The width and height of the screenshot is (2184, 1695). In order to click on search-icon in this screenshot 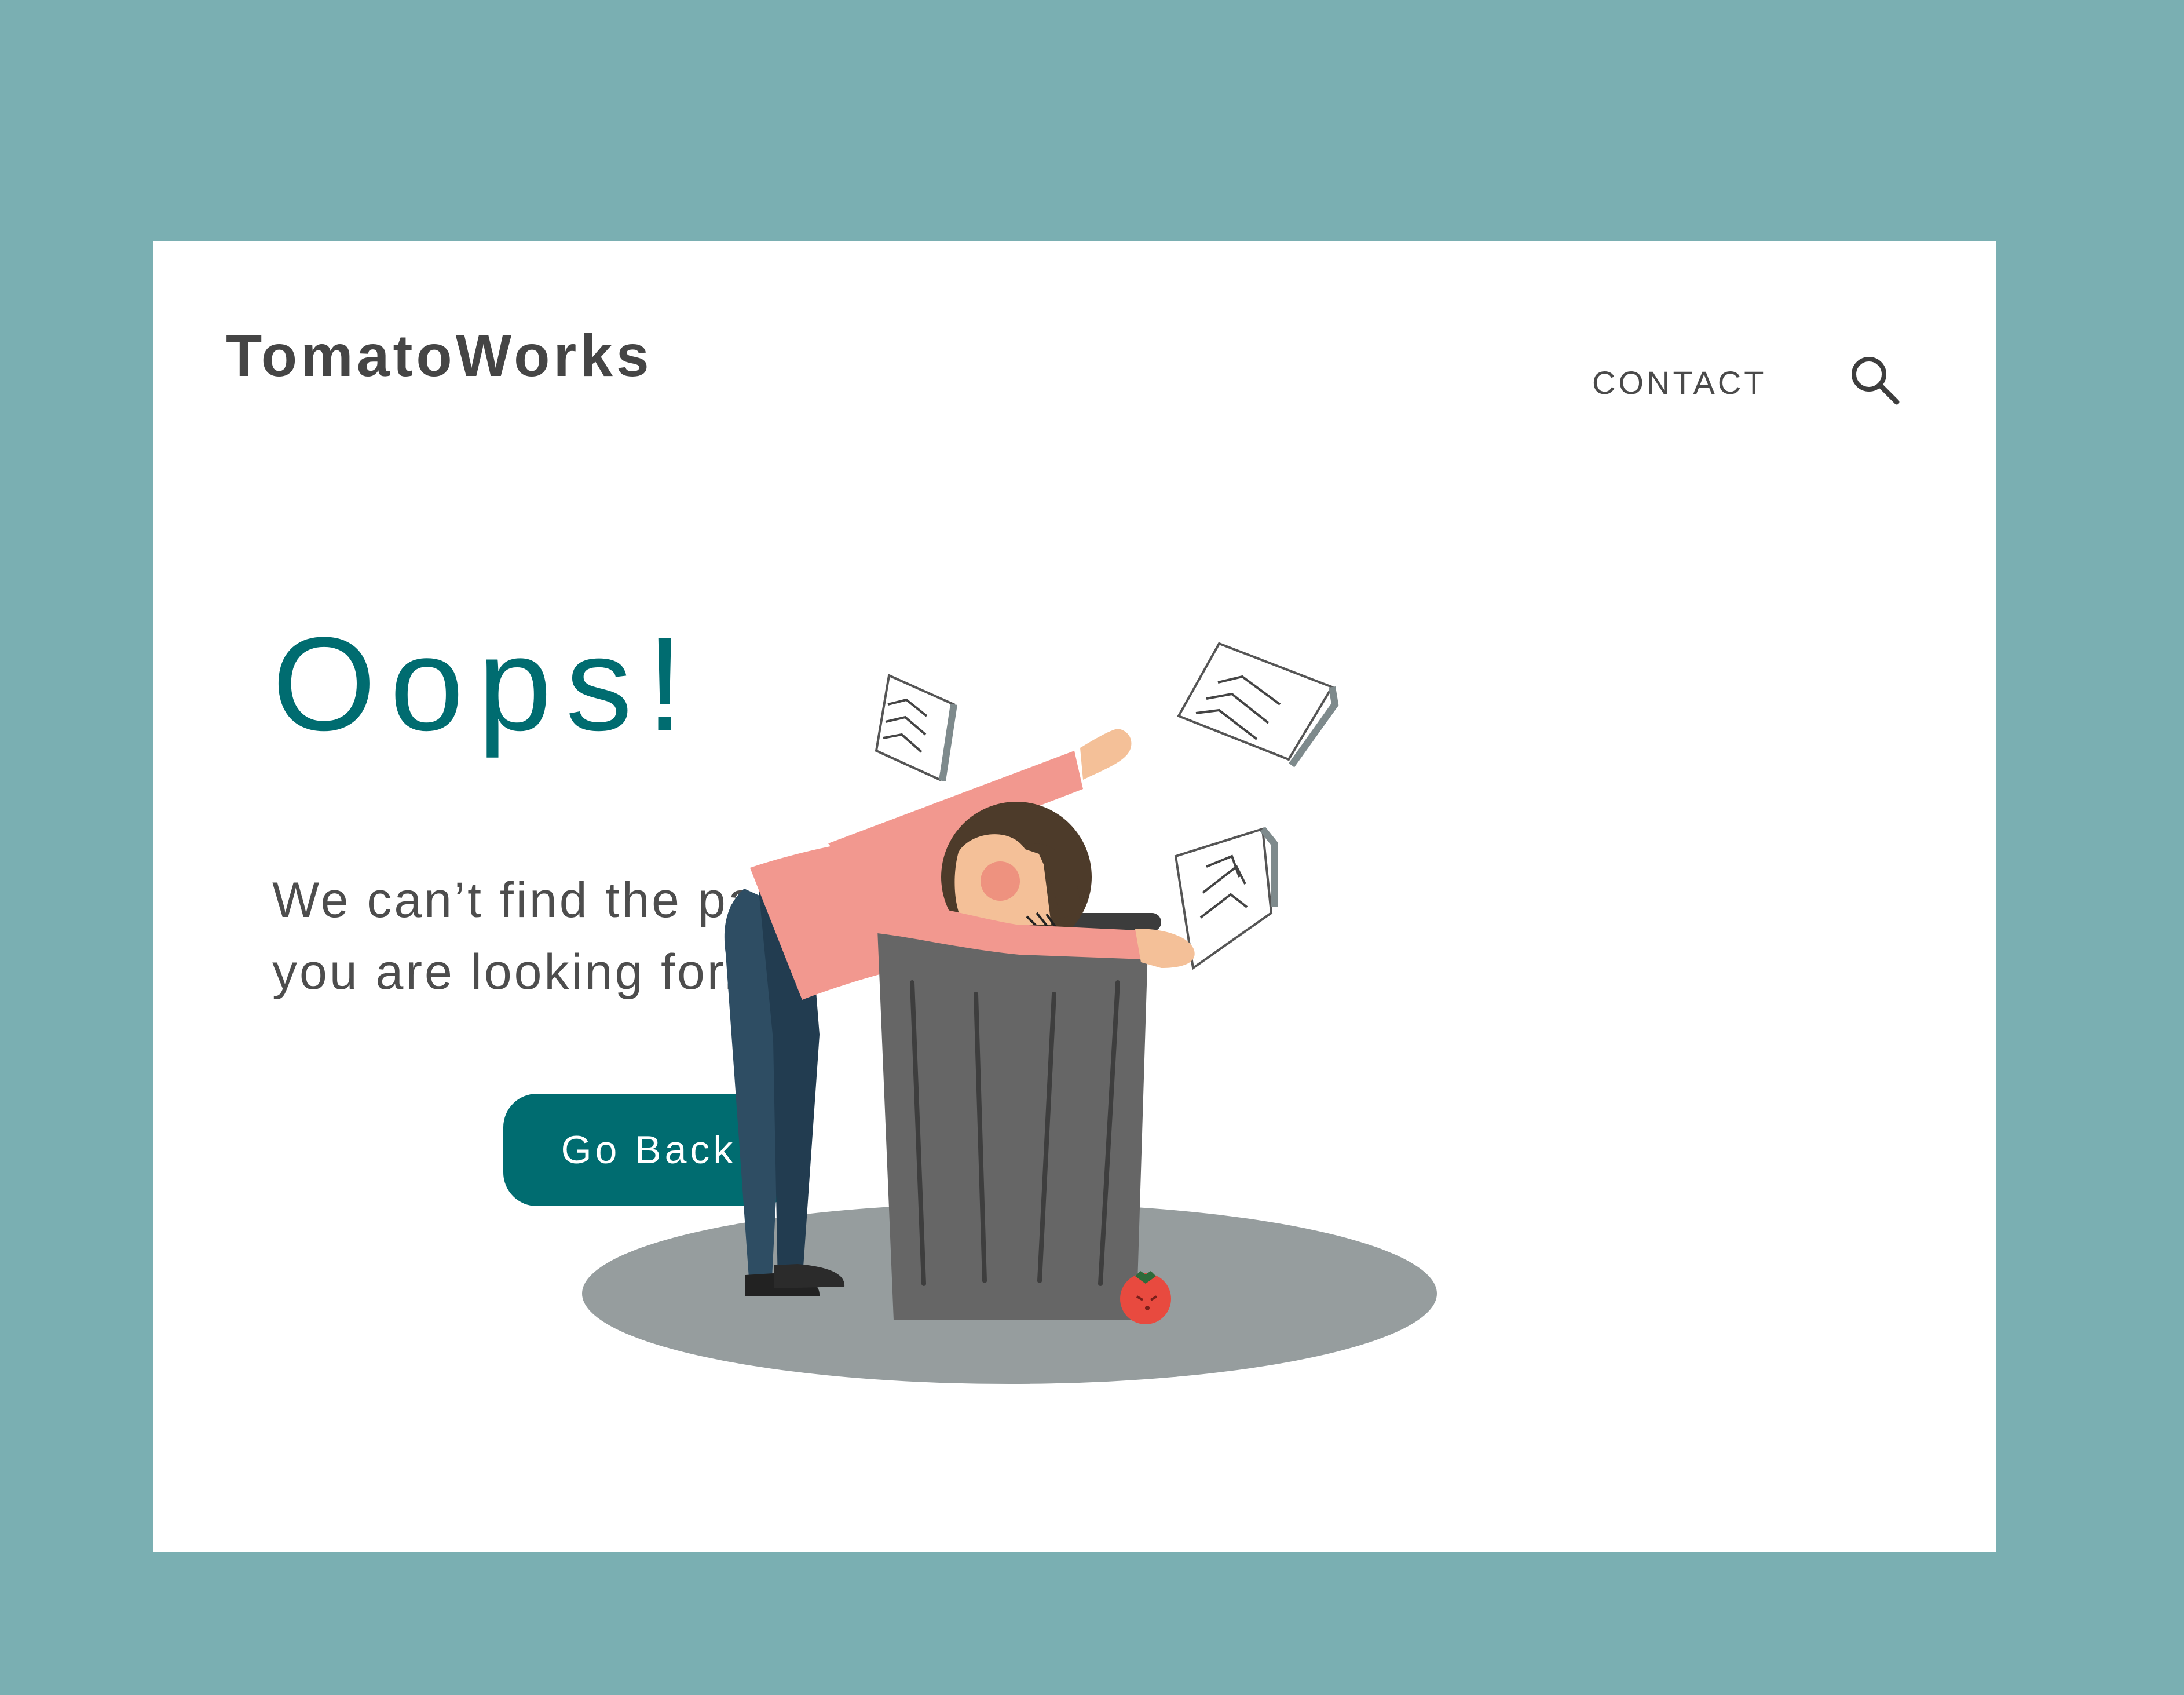, I will do `click(1876, 381)`.